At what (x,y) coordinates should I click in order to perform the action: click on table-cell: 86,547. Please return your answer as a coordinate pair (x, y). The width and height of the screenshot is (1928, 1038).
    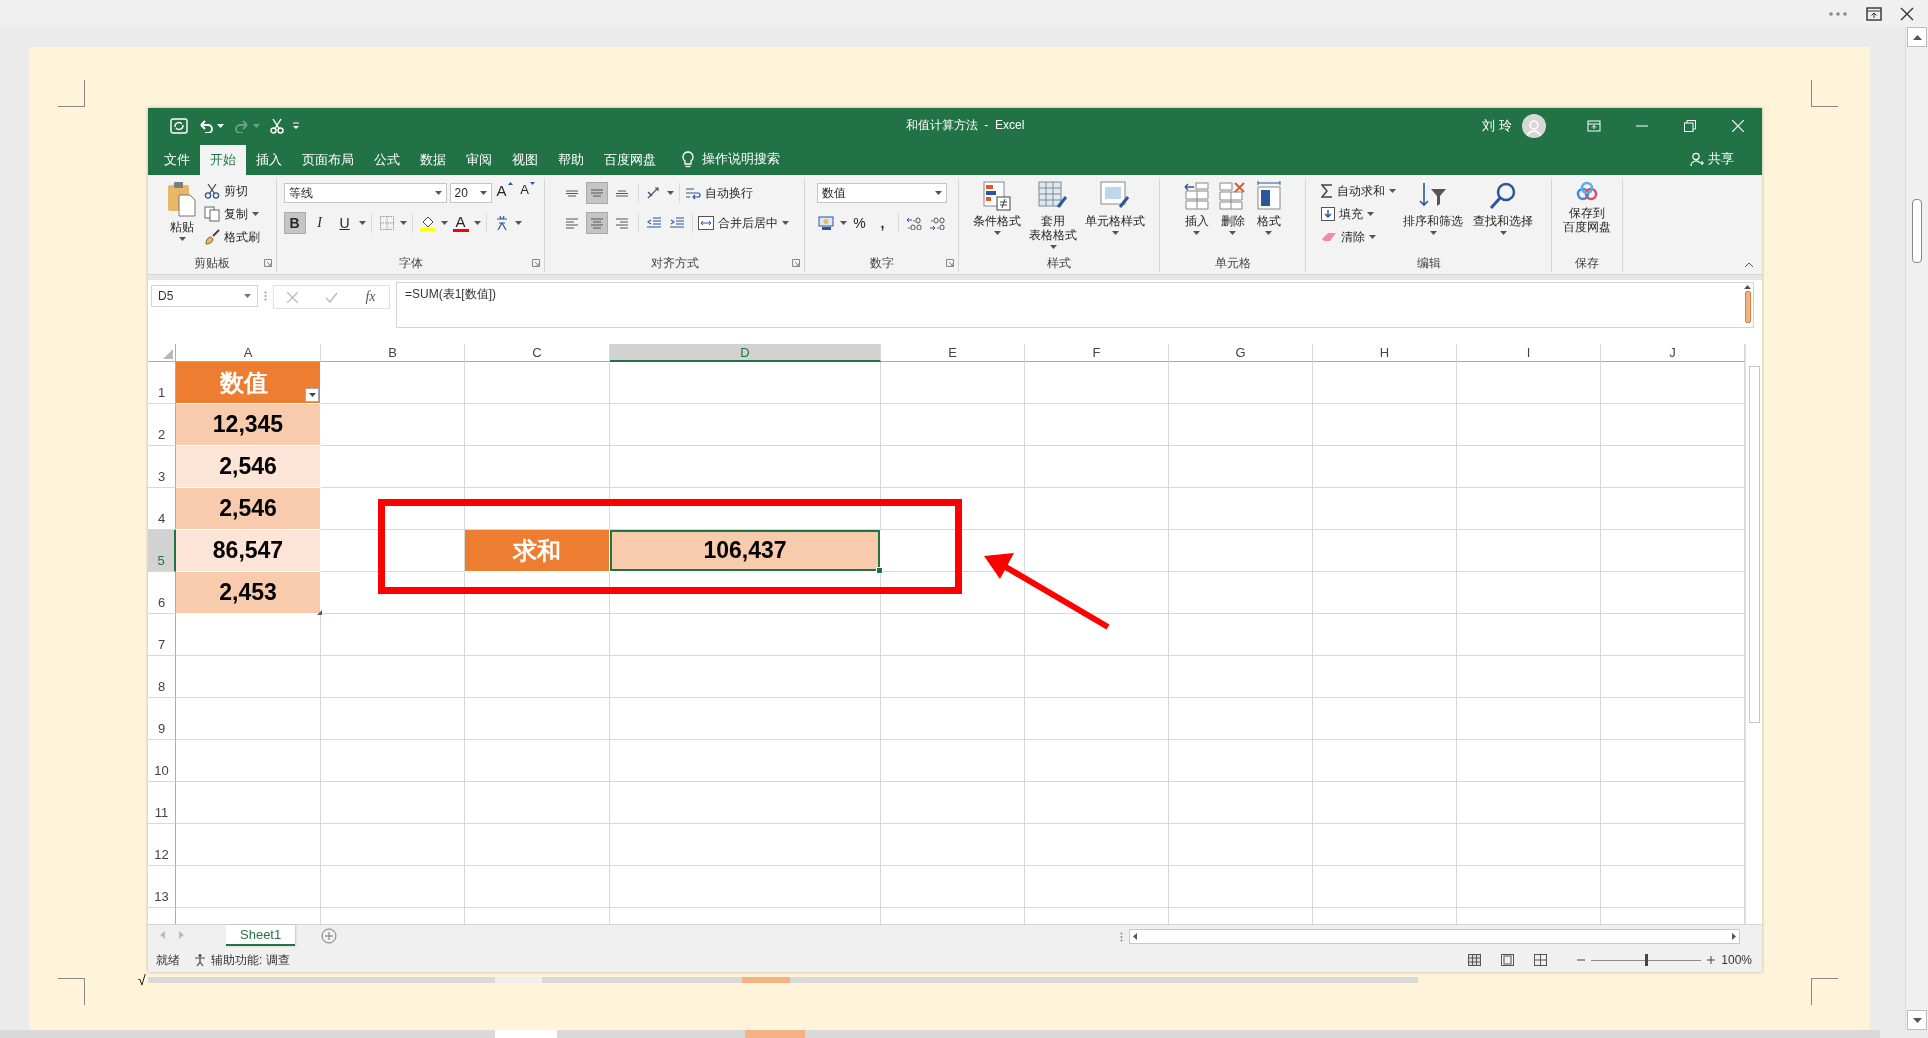
    Looking at the image, I should click on (248, 551).